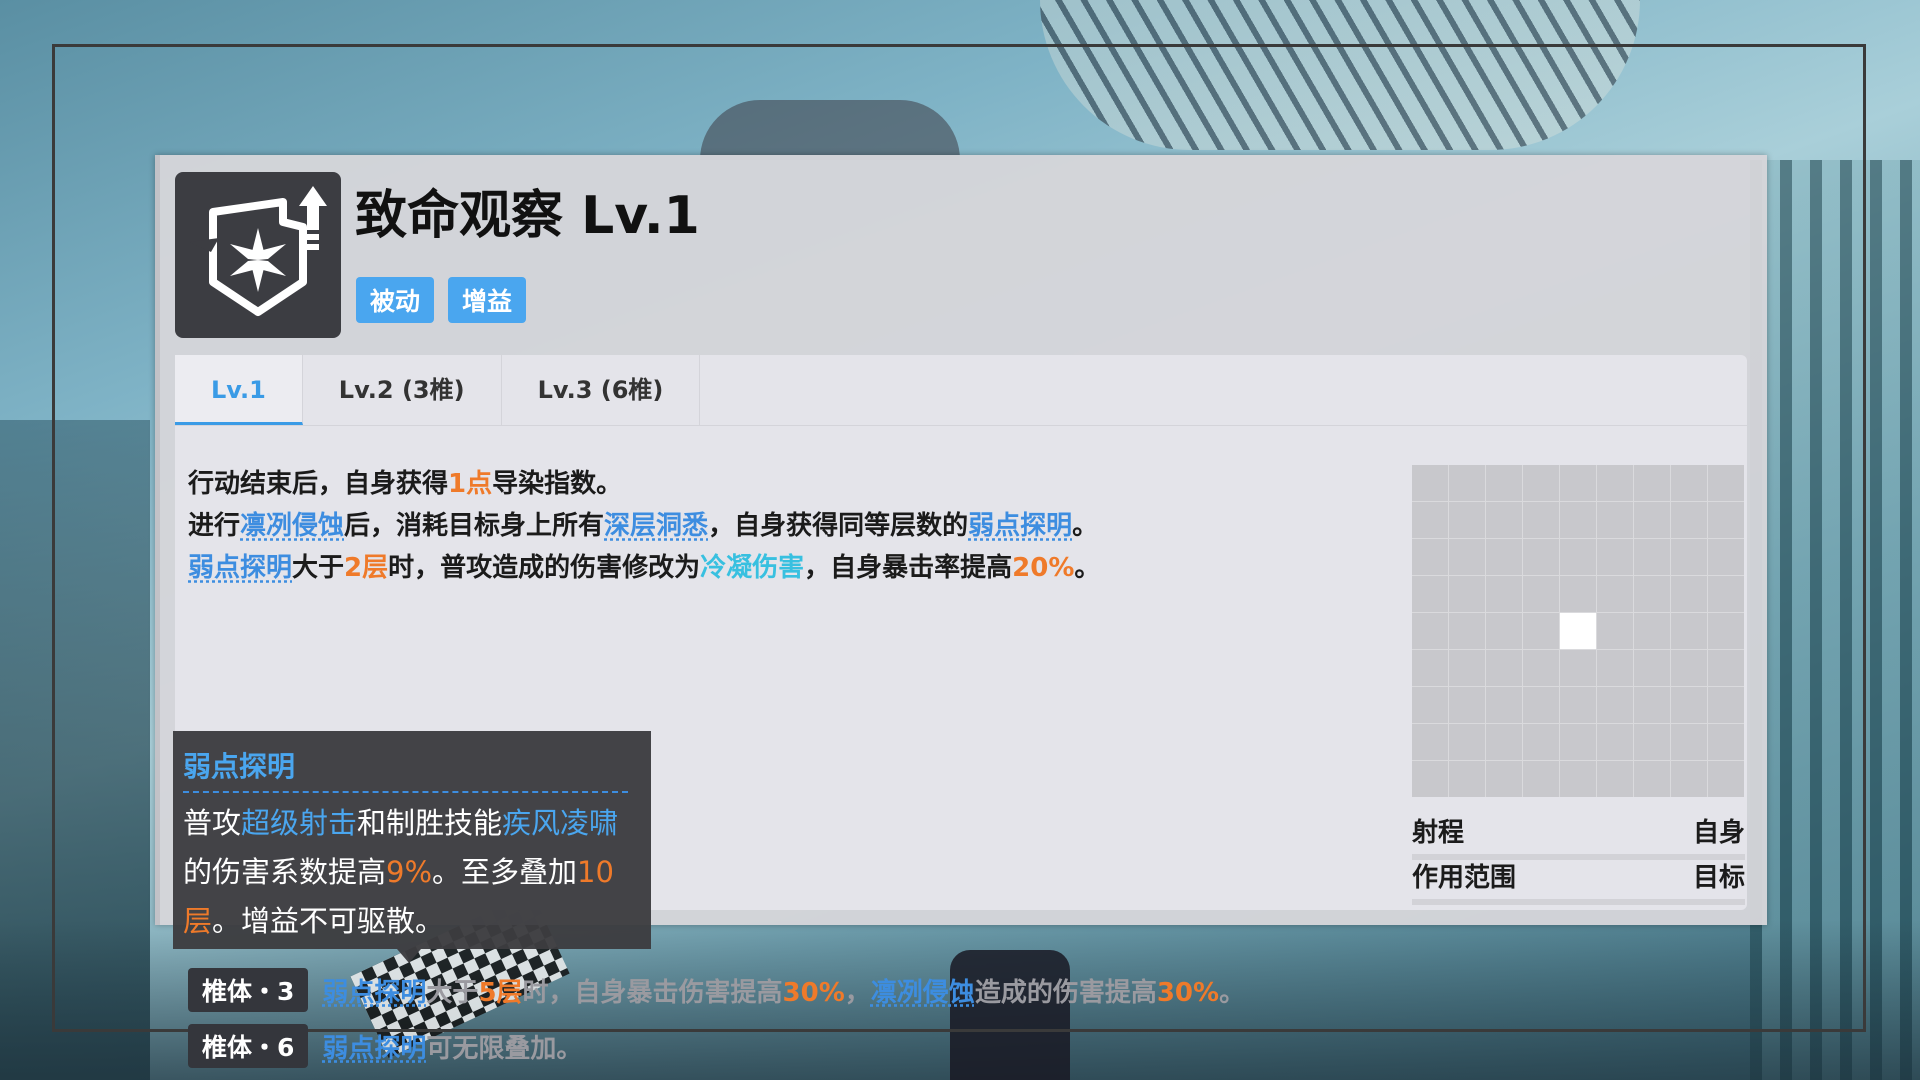  Describe the element at coordinates (452, 1046) in the screenshot. I see `upgrade-text: 弱点探明可无限叠加。` at that location.